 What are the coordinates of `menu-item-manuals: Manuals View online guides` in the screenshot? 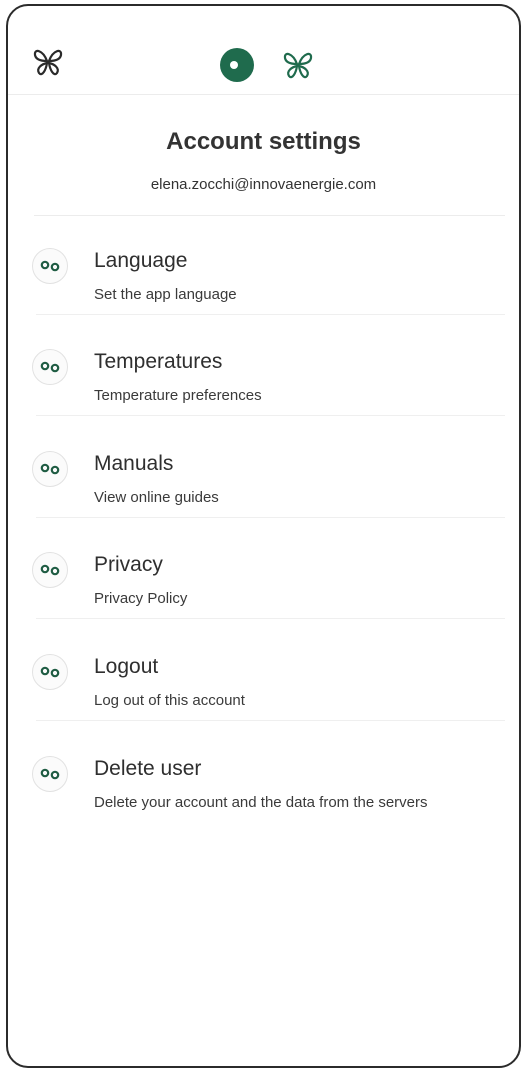 It's located at (268, 491).